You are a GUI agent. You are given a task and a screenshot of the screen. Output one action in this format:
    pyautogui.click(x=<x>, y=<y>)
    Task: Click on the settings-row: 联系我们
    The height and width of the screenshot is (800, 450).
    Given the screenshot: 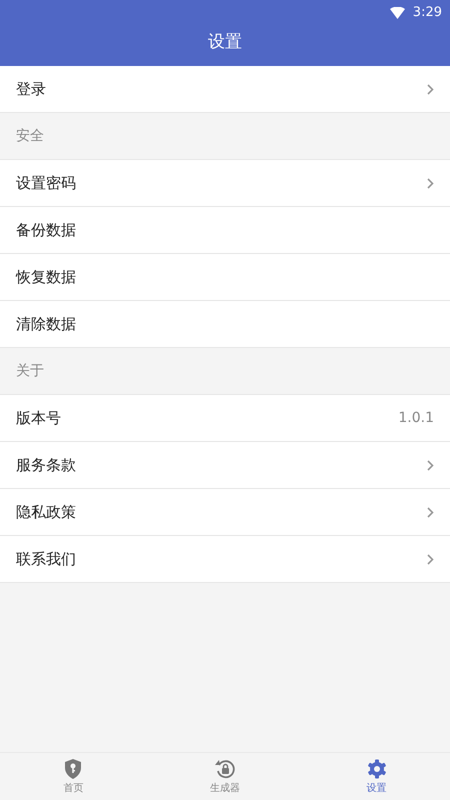 What is the action you would take?
    pyautogui.click(x=225, y=559)
    